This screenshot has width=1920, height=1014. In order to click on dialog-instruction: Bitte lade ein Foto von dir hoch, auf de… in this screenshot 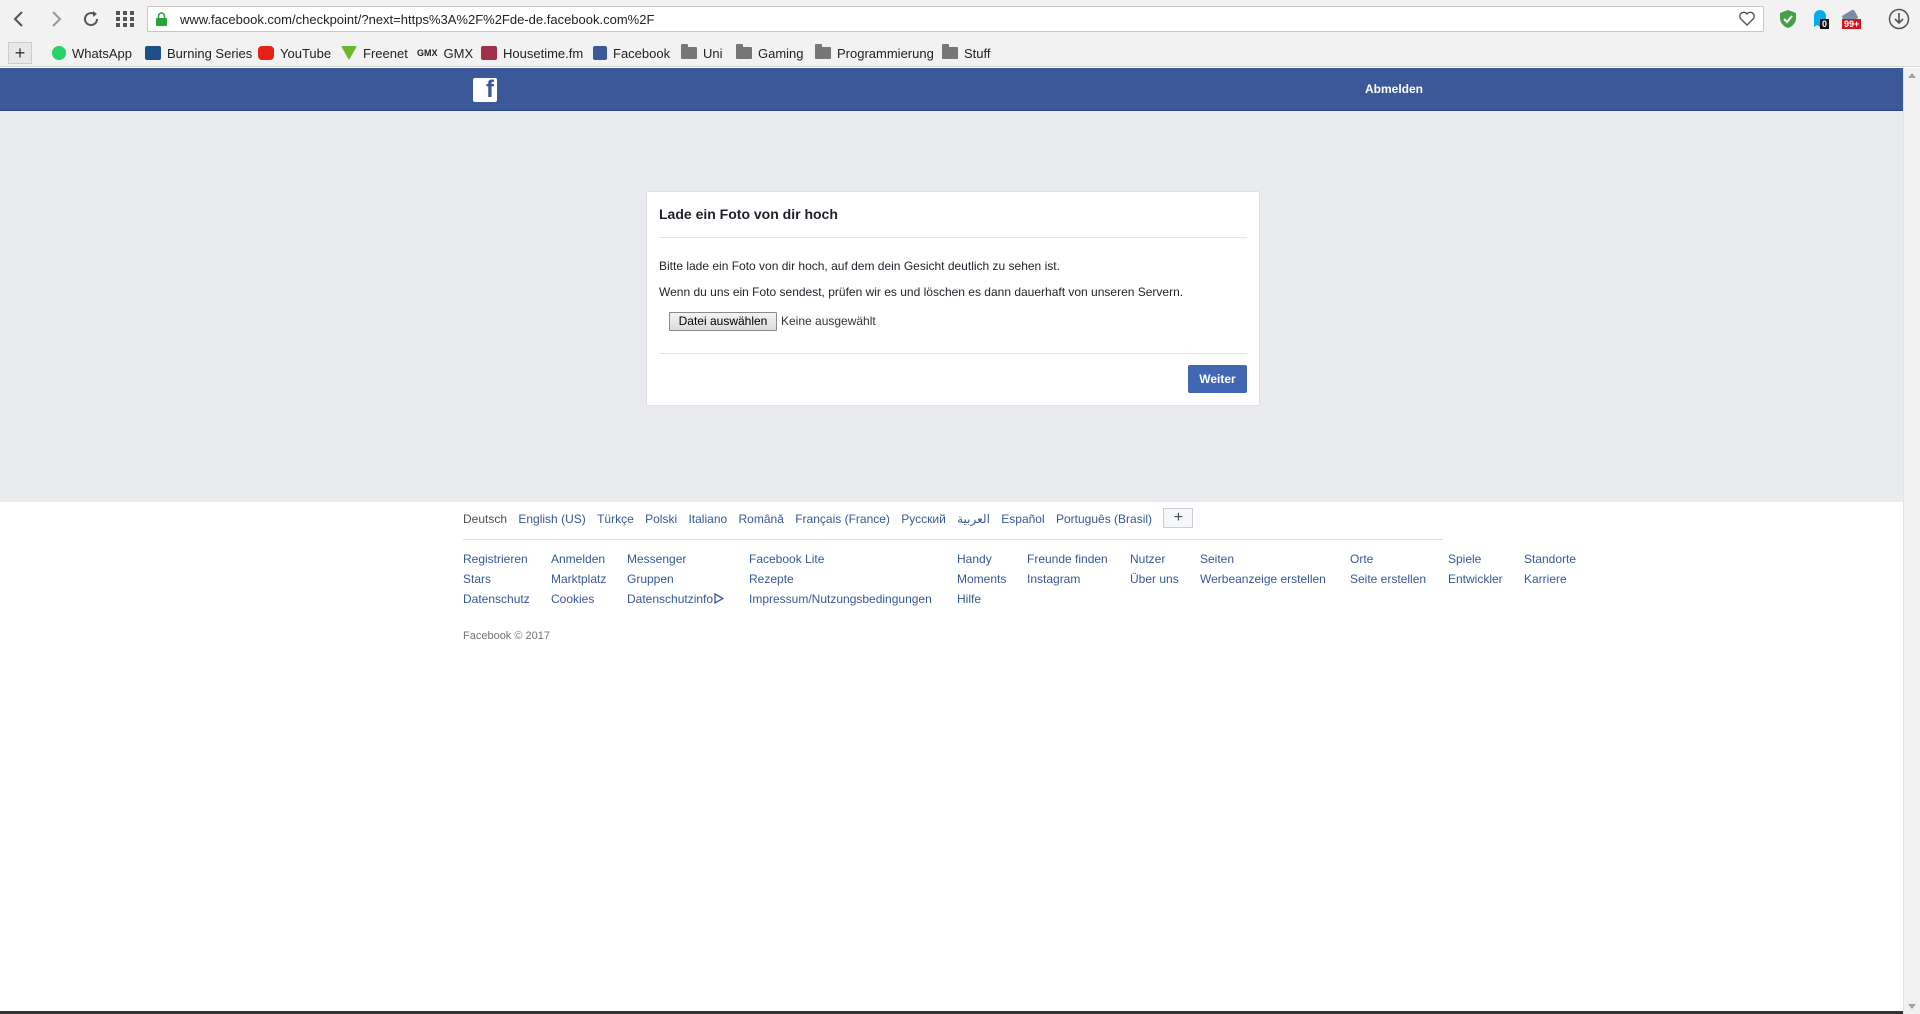, I will do `click(859, 266)`.